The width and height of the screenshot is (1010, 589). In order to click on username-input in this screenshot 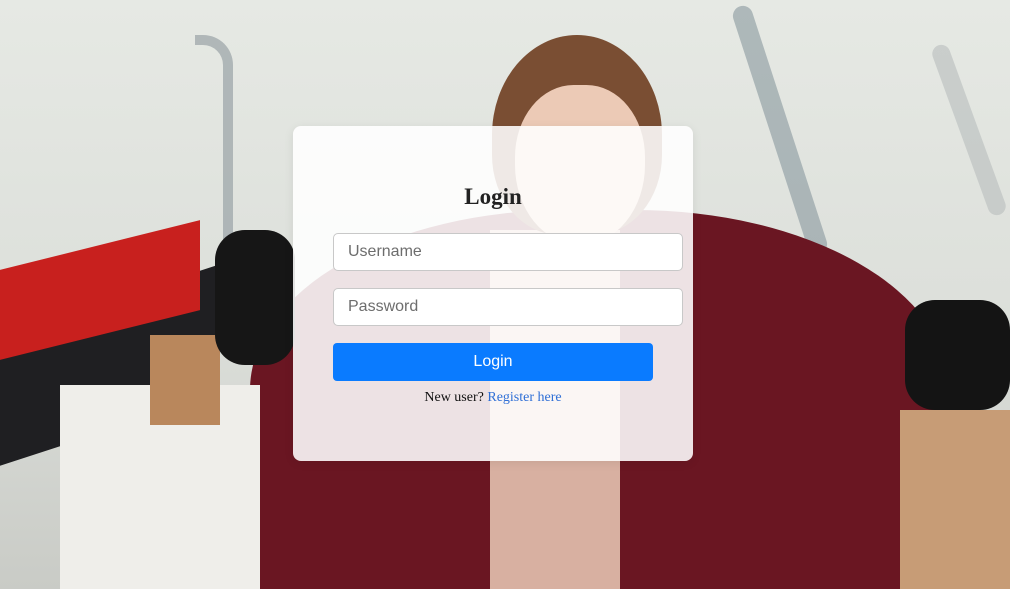, I will do `click(508, 252)`.